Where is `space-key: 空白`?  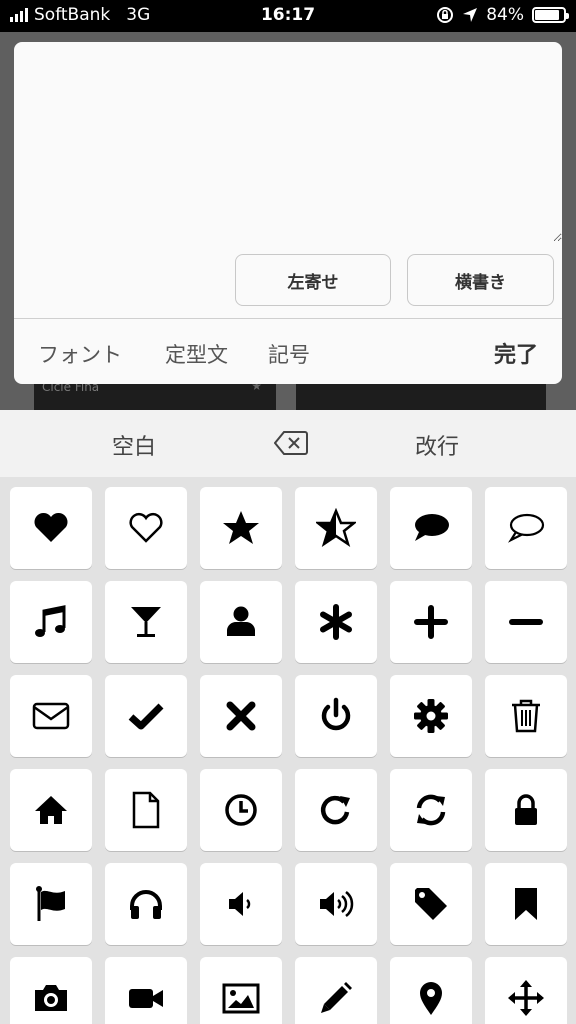
space-key: 空白 is located at coordinates (134, 445).